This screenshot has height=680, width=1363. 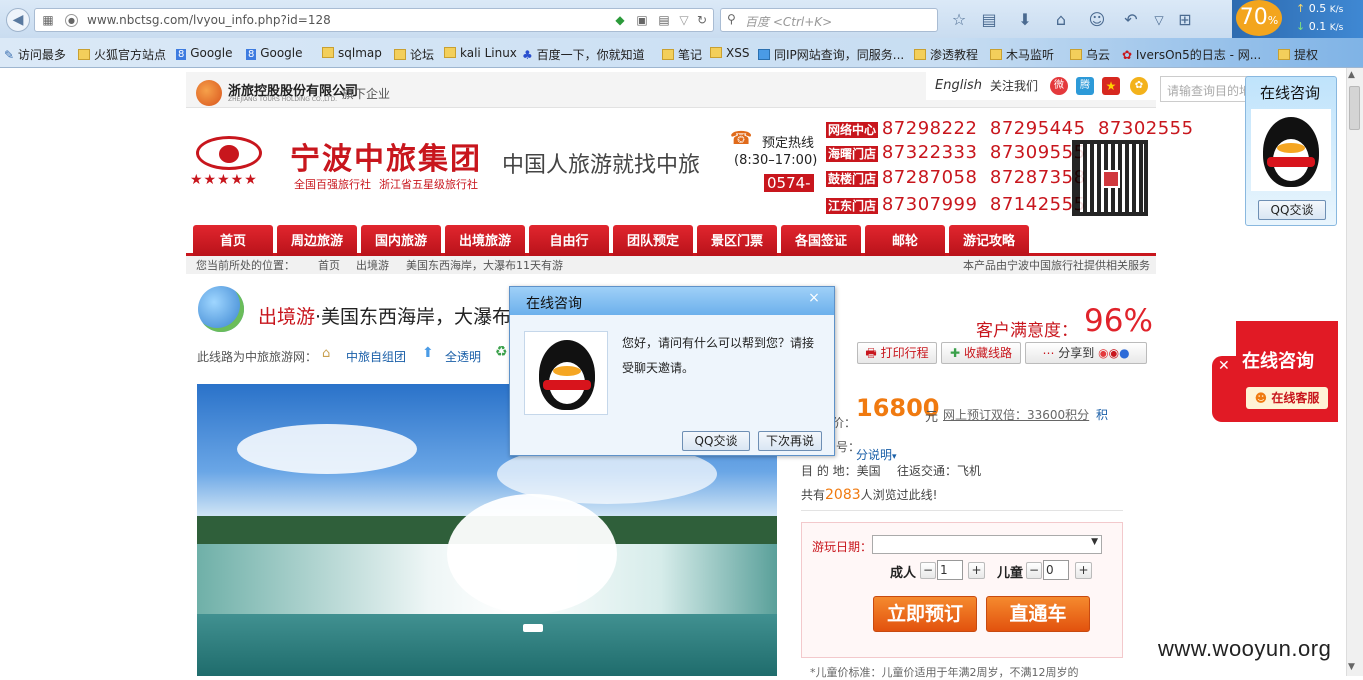 I want to click on product-title: 出境游·美国东西海岸，大瀑布, so click(x=385, y=317).